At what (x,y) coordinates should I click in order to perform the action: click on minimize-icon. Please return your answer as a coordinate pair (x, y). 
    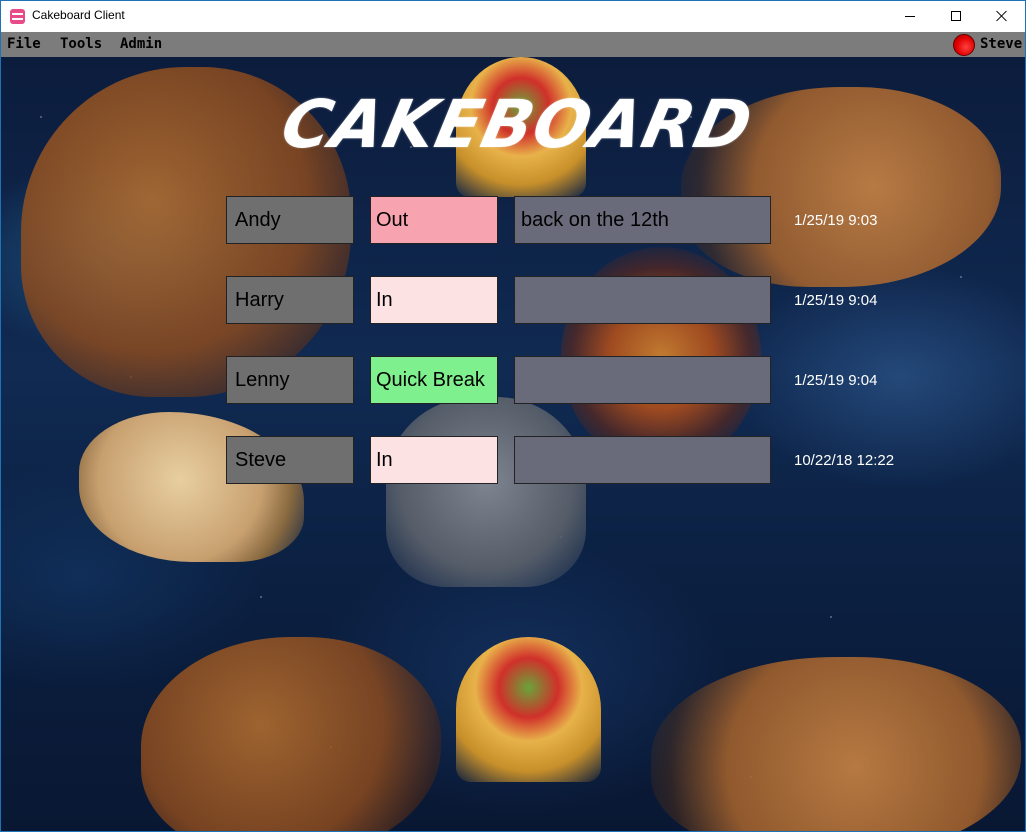
    Looking at the image, I should click on (910, 16).